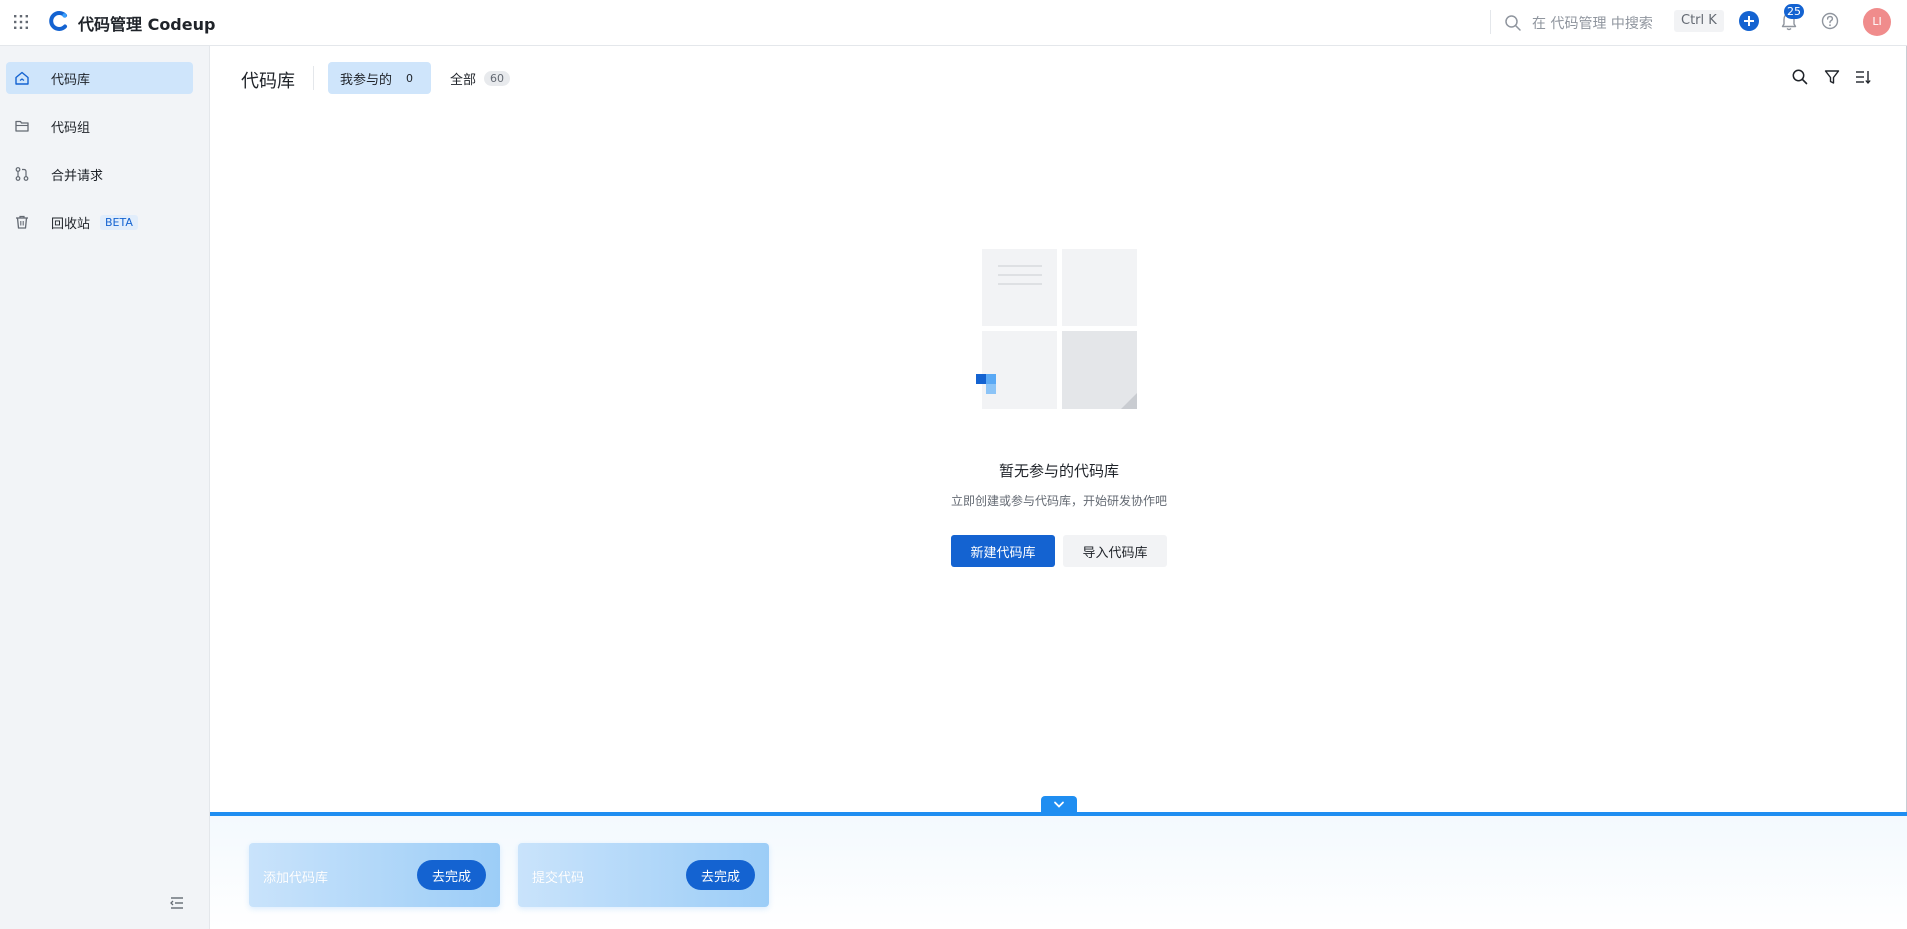  Describe the element at coordinates (410, 78) in the screenshot. I see `tab-count: 0` at that location.